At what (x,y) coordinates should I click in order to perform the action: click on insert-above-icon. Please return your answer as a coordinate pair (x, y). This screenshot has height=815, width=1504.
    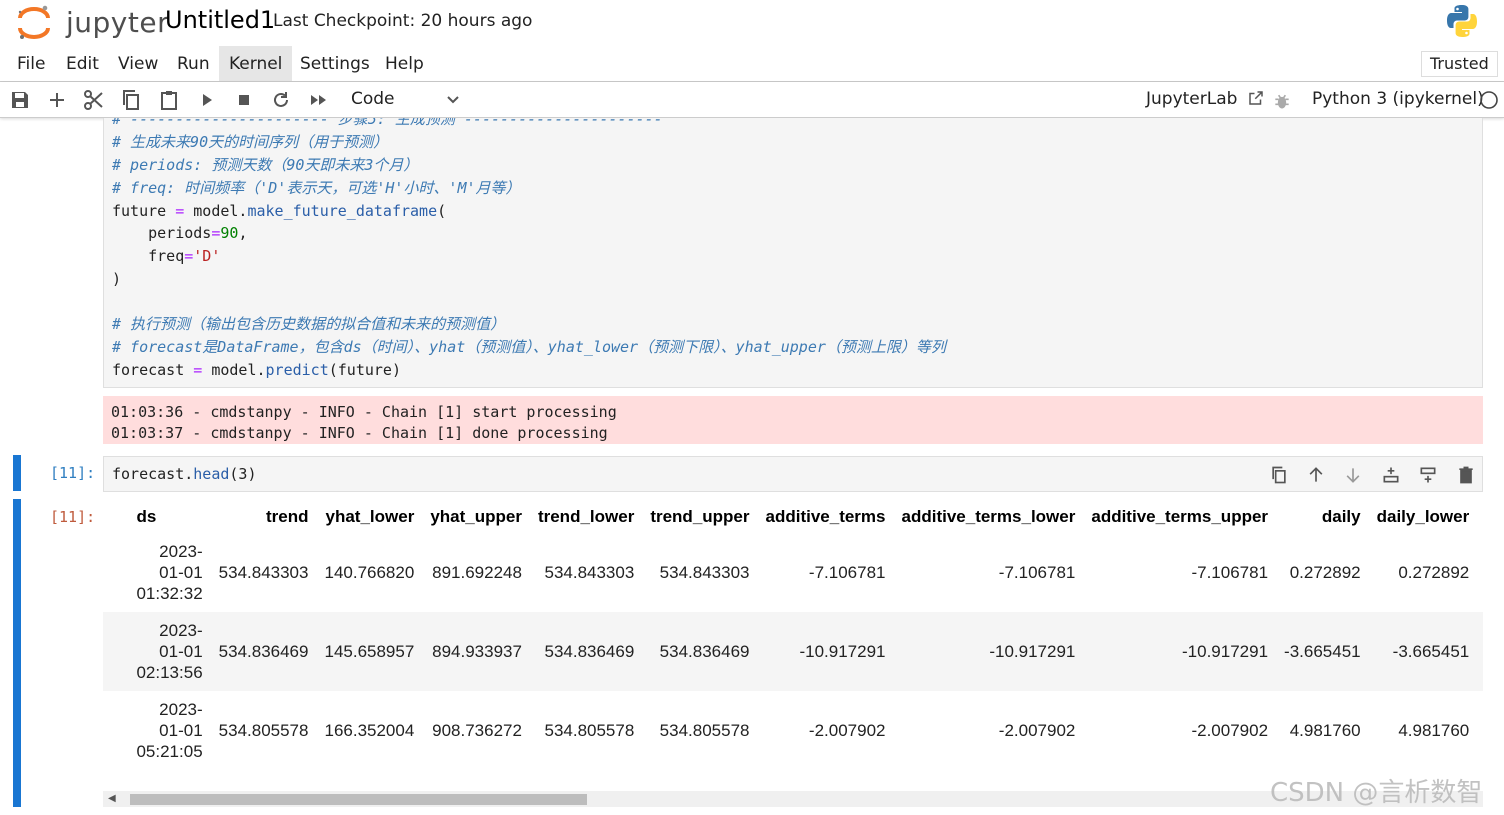
    Looking at the image, I should click on (1391, 476).